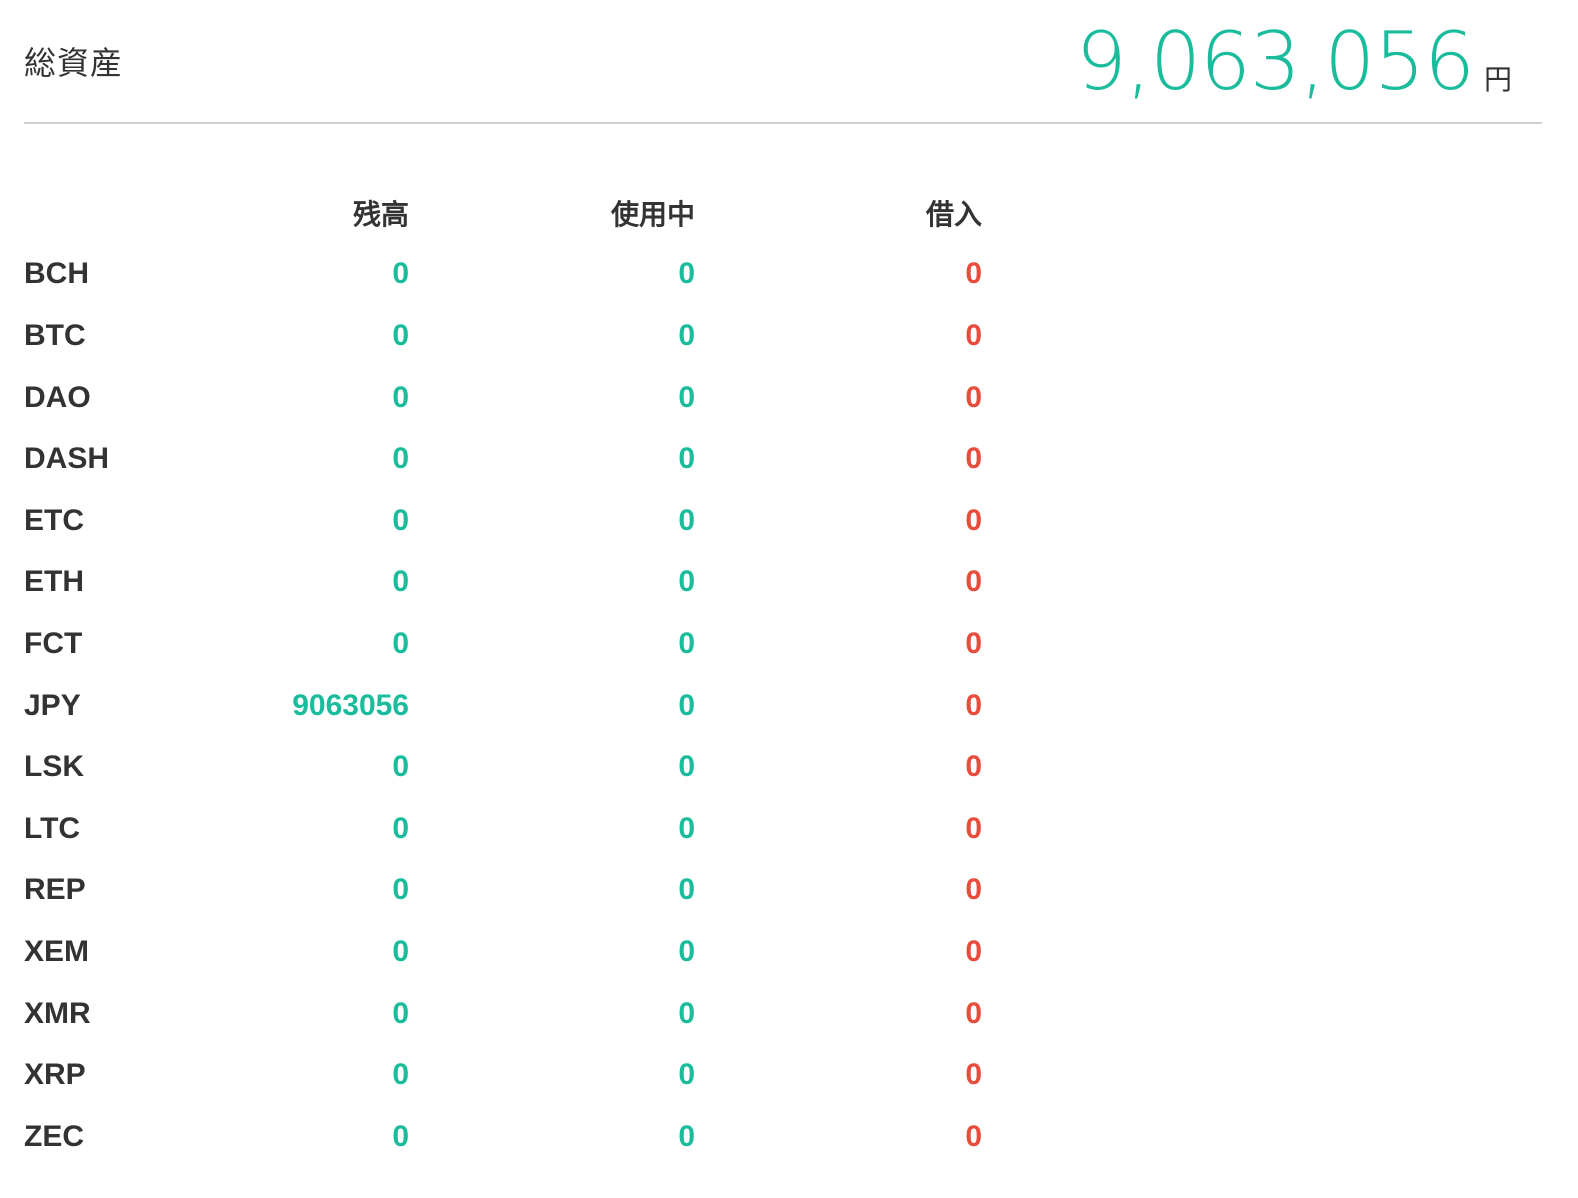 This screenshot has width=1578, height=1198. I want to click on currency-cell: XRP, so click(55, 1075).